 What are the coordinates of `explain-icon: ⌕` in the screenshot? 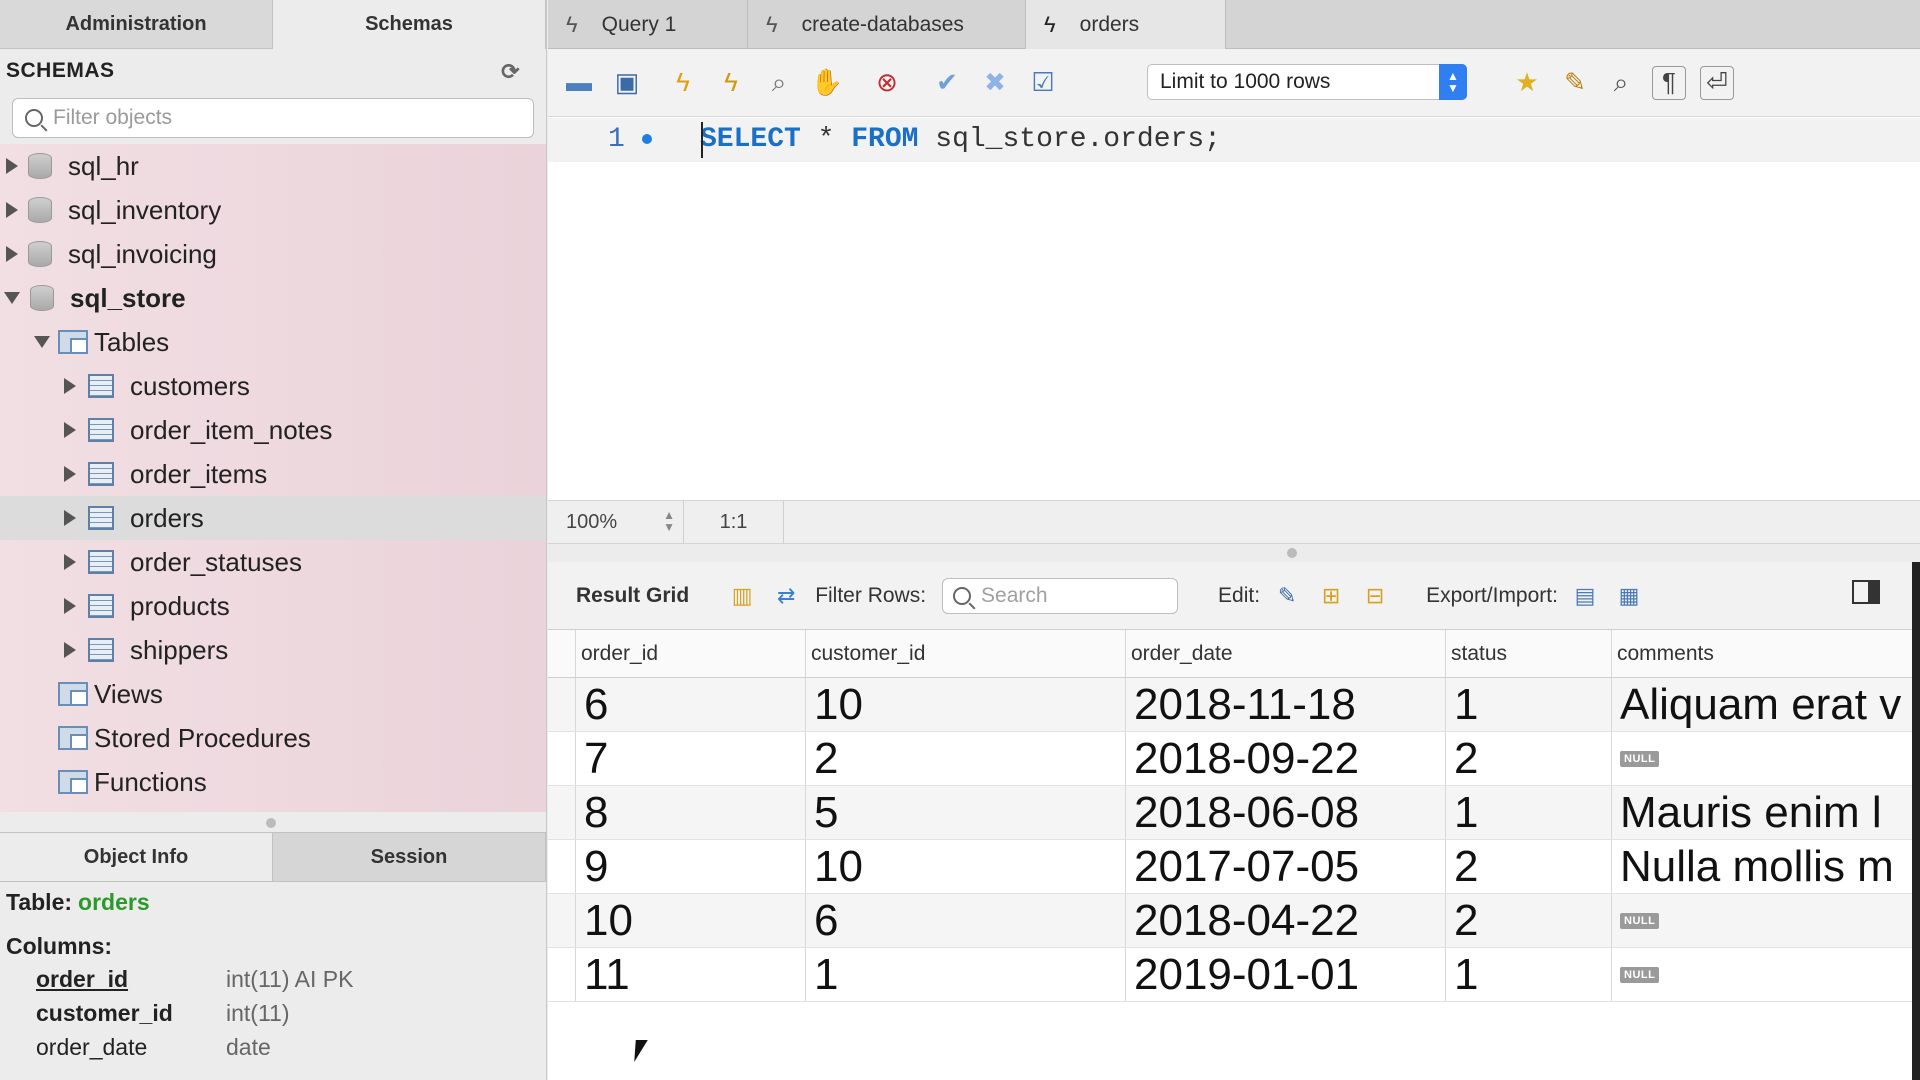 It's located at (779, 83).